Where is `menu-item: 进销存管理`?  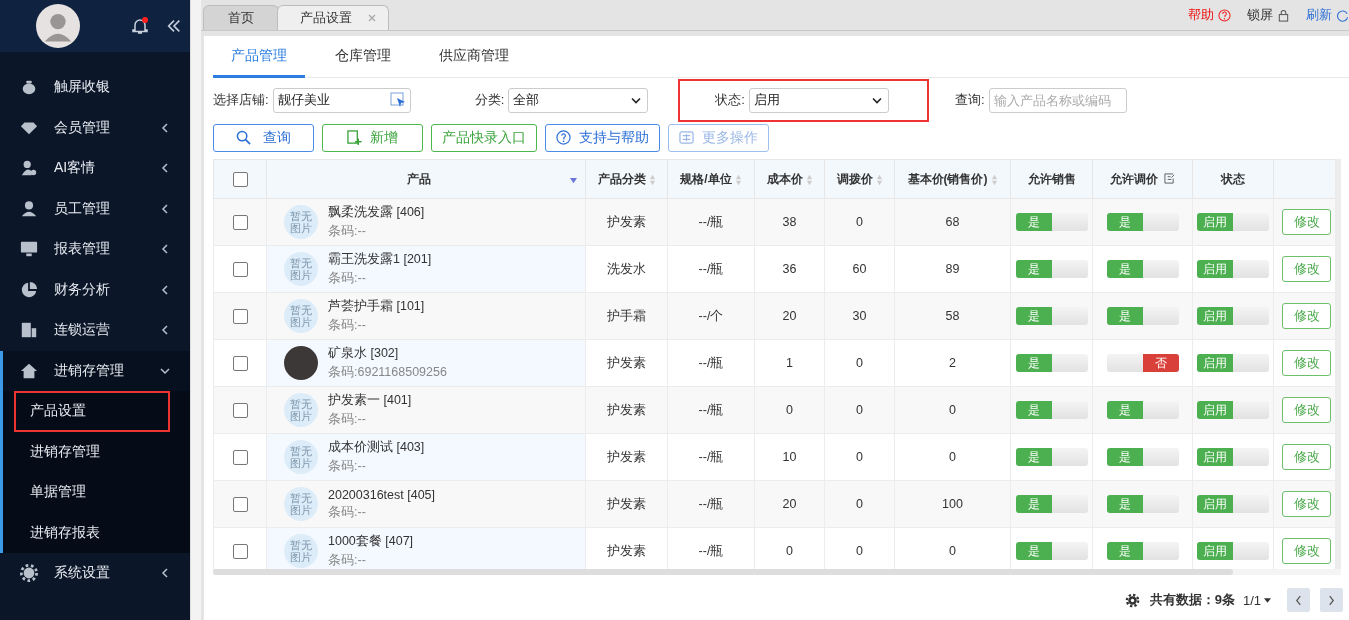 menu-item: 进销存管理 is located at coordinates (95, 370).